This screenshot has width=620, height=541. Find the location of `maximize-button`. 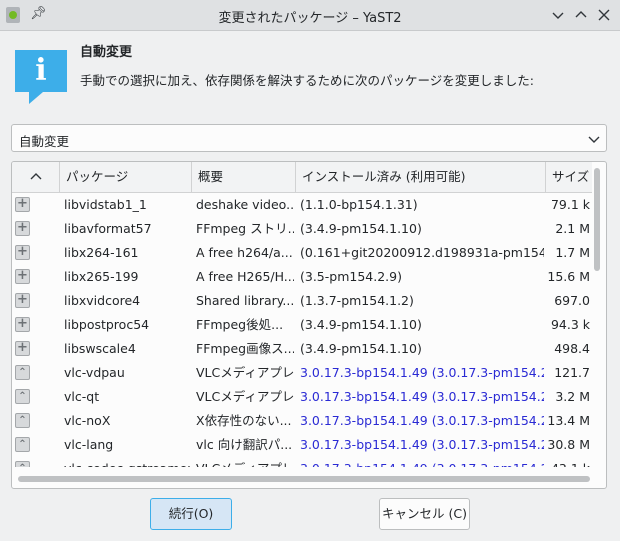

maximize-button is located at coordinates (581, 15).